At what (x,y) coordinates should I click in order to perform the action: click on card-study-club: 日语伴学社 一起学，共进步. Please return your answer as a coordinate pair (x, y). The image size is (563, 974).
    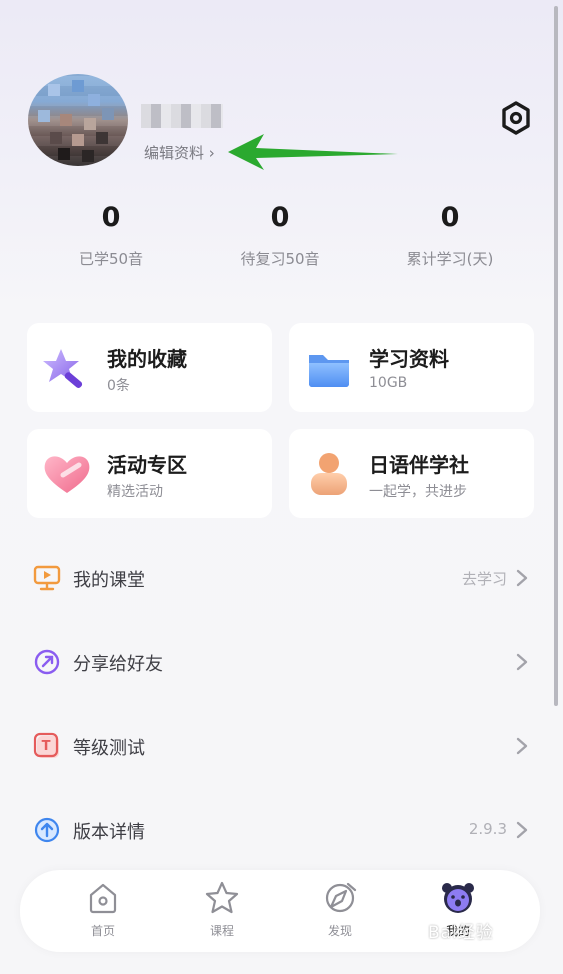
    Looking at the image, I should click on (411, 473).